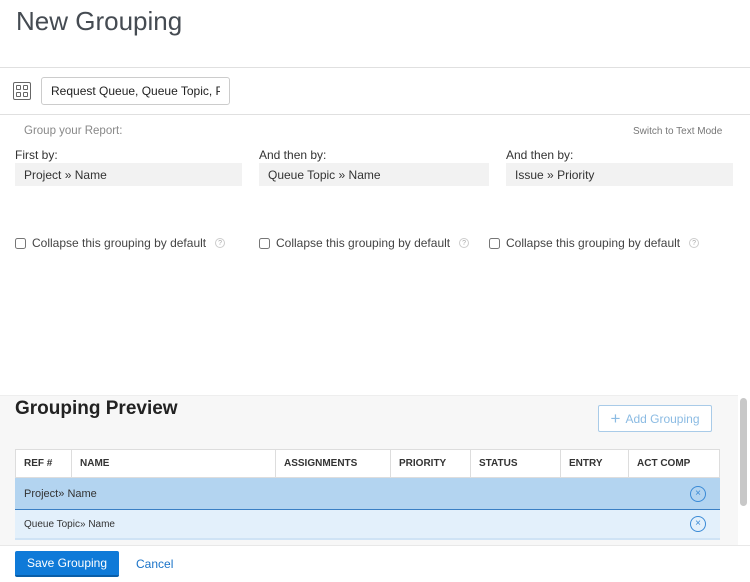 Image resolution: width=750 pixels, height=582 pixels. Describe the element at coordinates (43, 463) in the screenshot. I see `column-header: REF #` at that location.